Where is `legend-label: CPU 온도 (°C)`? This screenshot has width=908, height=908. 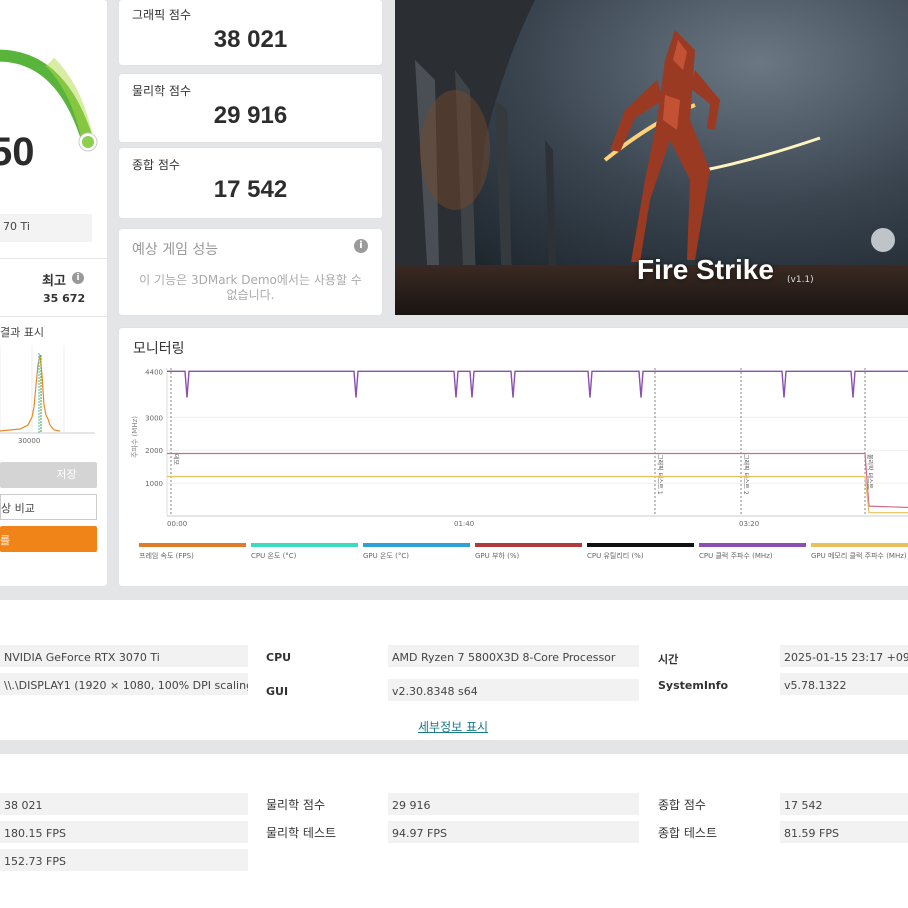
legend-label: CPU 온도 (°C) is located at coordinates (274, 556).